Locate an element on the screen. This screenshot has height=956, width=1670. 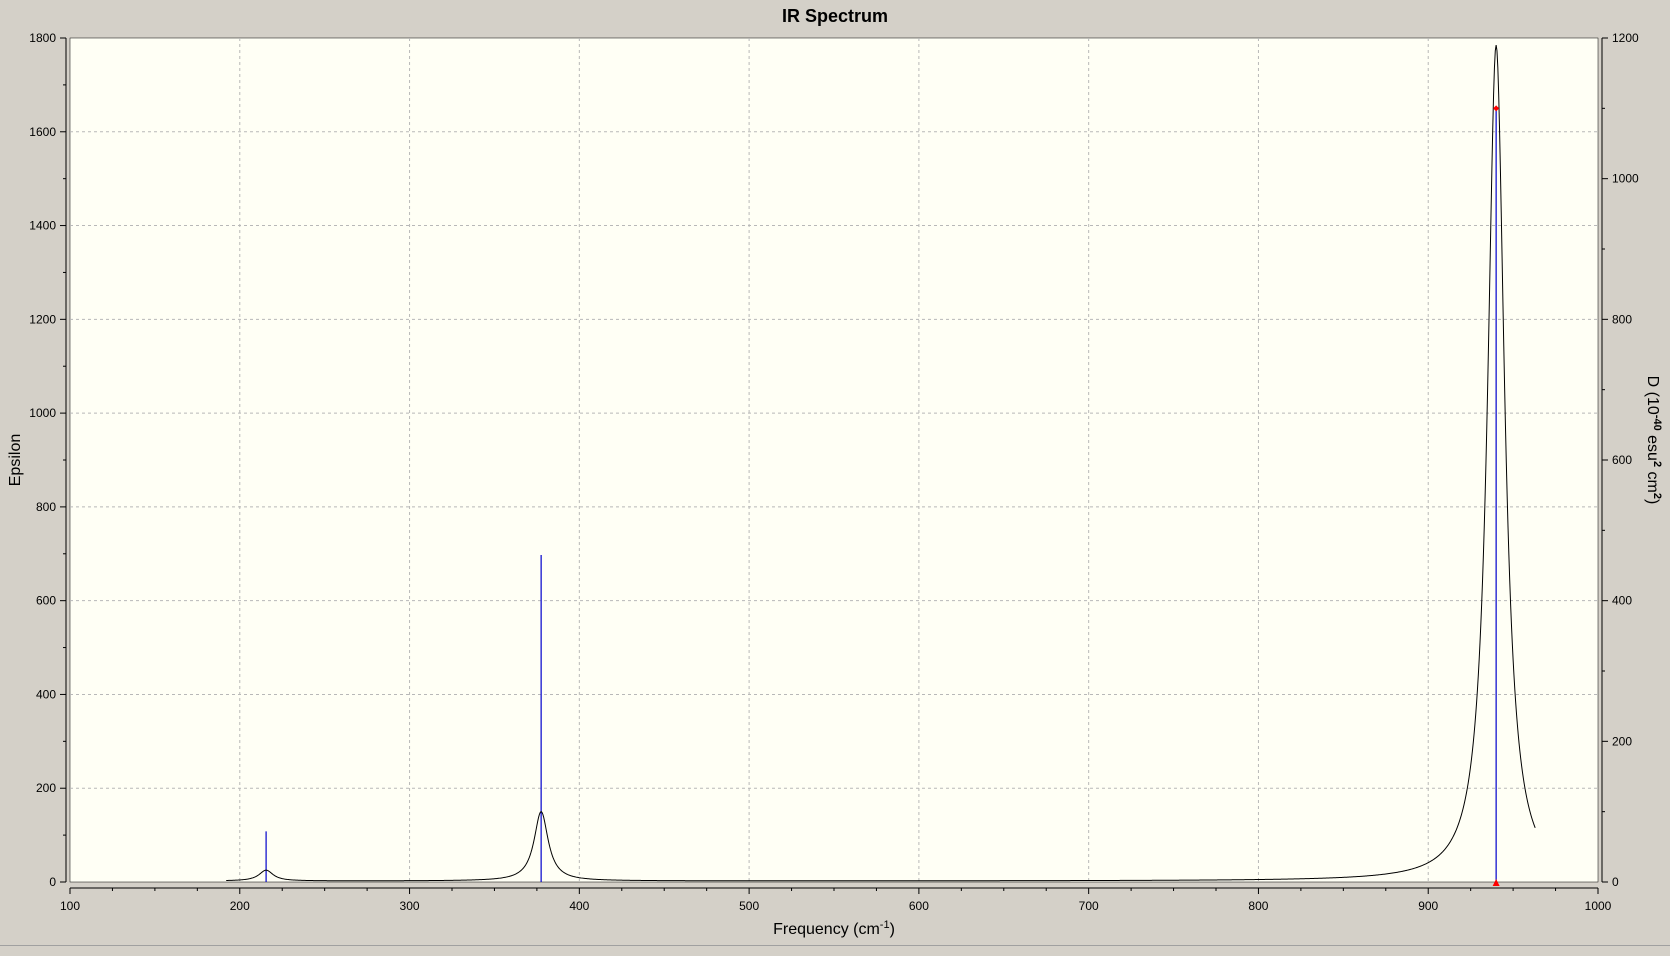
x-axis: 100 200 300 400 500 600 700 800 900 1000 is located at coordinates (836, 900).